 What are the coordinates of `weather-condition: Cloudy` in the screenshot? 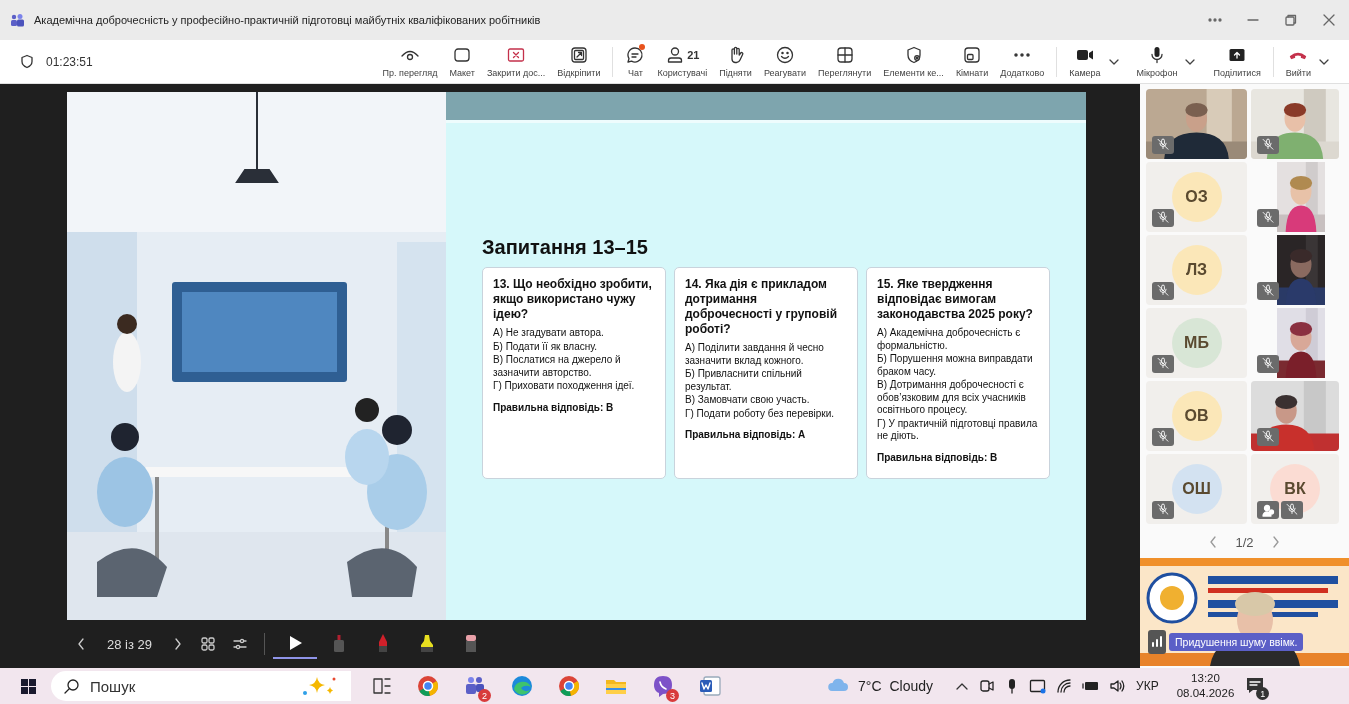 It's located at (911, 686).